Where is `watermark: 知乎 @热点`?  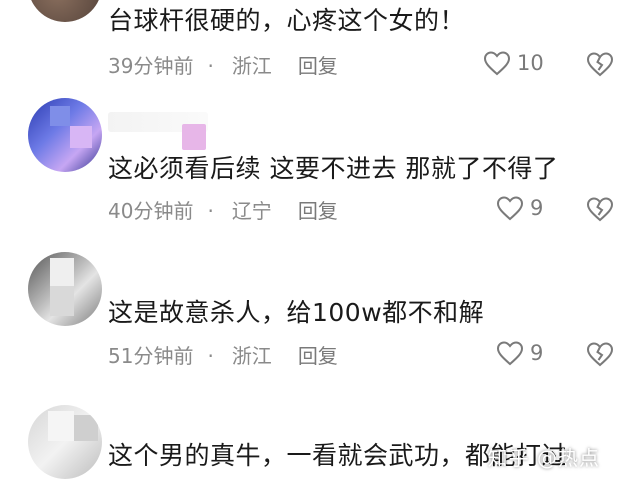 watermark: 知乎 @热点 is located at coordinates (543, 458).